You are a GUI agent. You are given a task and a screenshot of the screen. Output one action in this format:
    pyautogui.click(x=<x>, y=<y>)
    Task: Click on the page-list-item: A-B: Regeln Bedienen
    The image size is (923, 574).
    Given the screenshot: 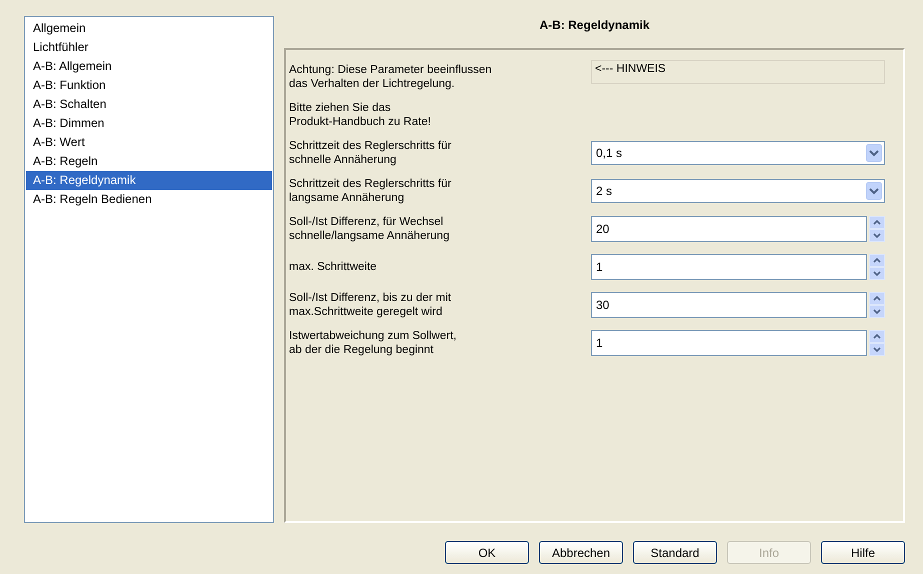 What is the action you would take?
    pyautogui.click(x=149, y=199)
    